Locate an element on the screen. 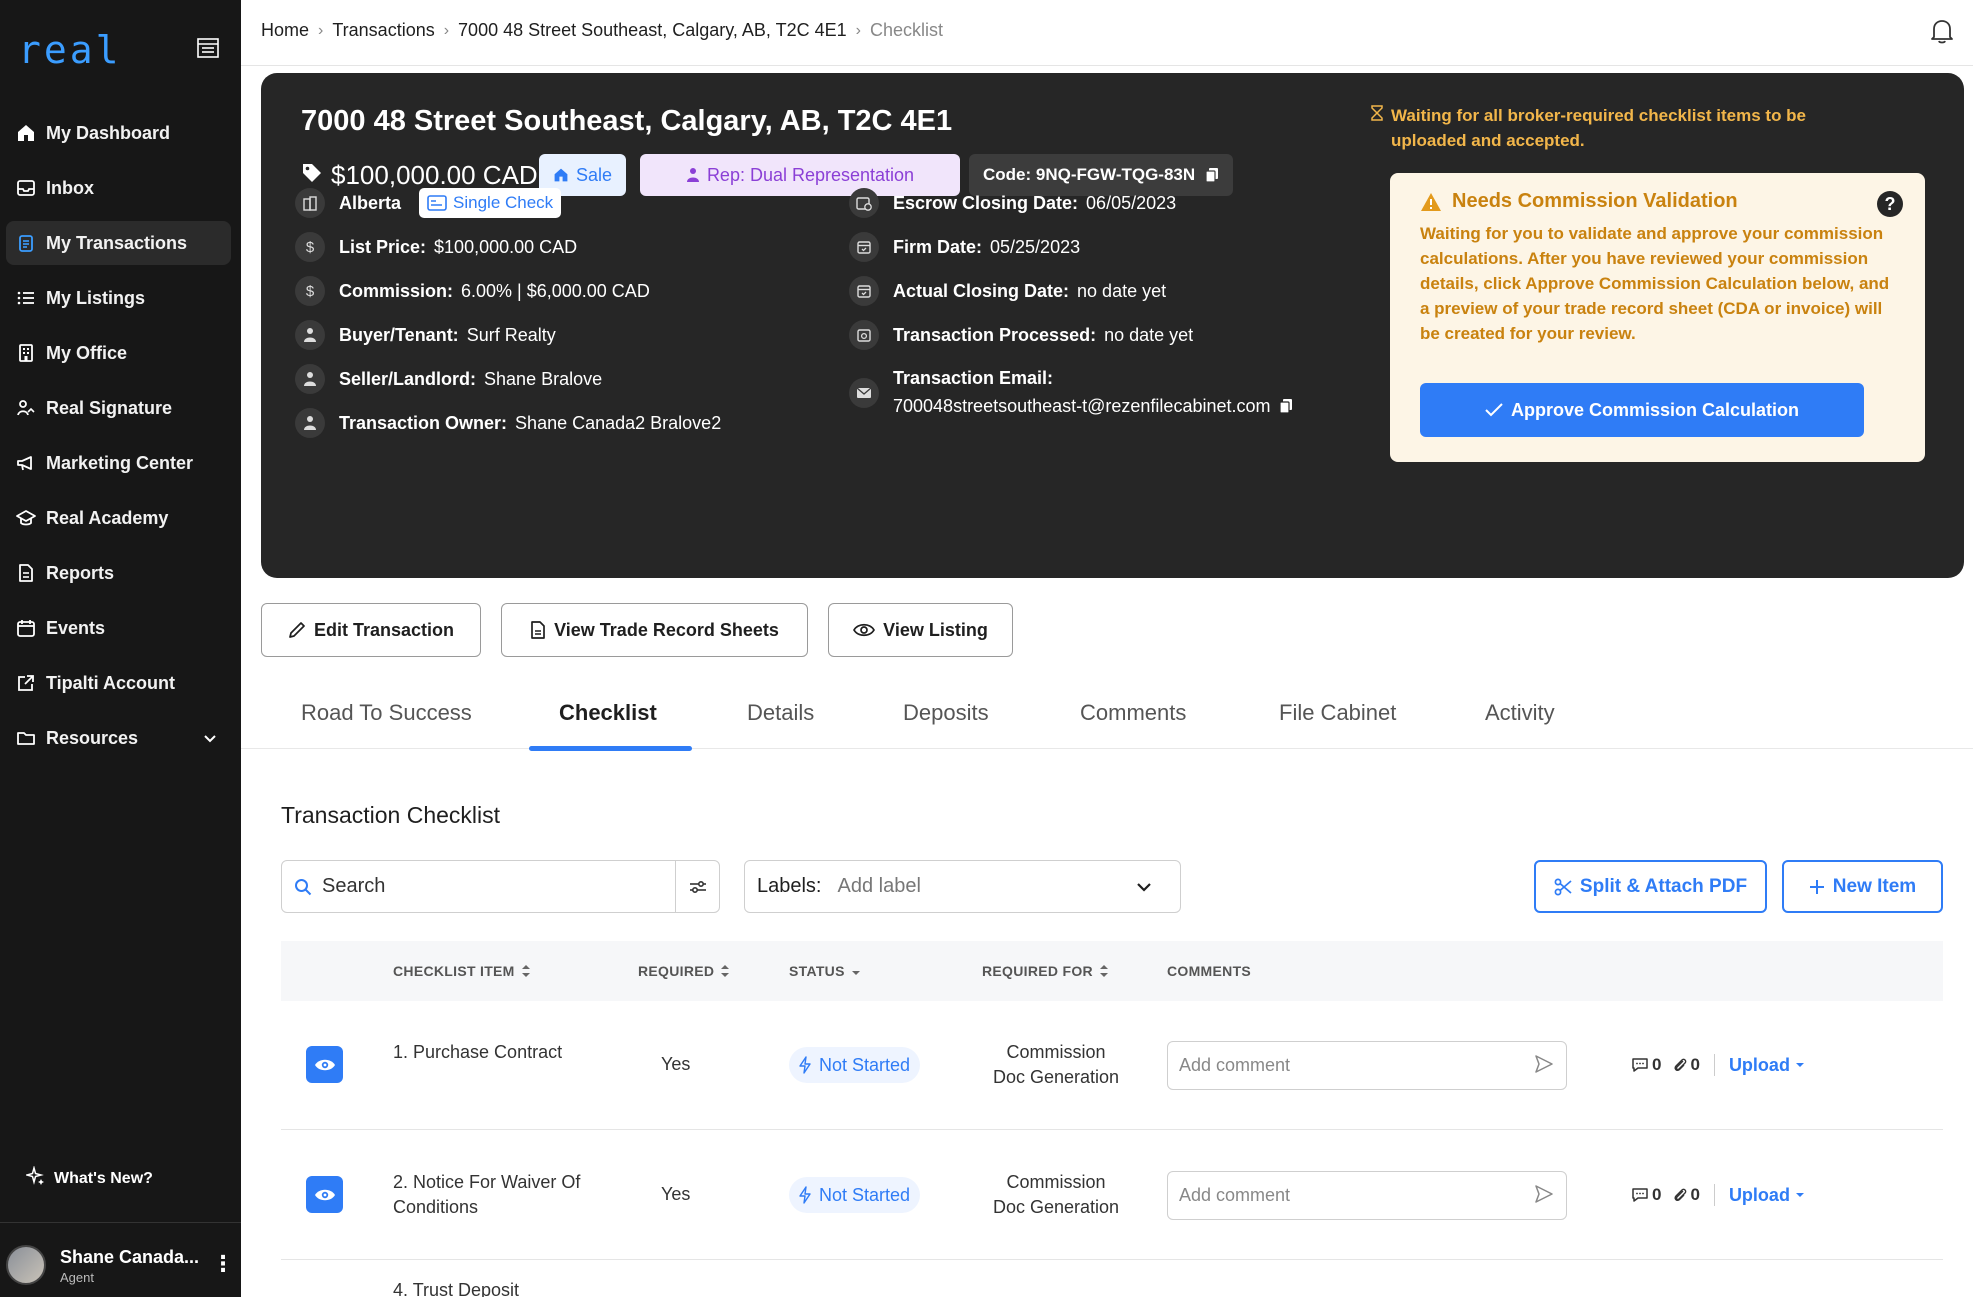  help-icon: ? is located at coordinates (1890, 204).